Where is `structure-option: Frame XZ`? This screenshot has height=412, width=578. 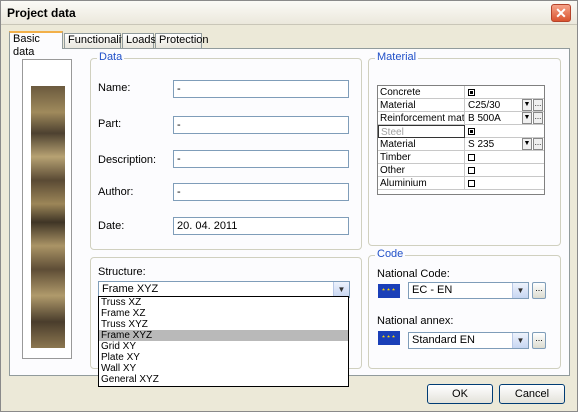
structure-option: Frame XZ is located at coordinates (223, 313).